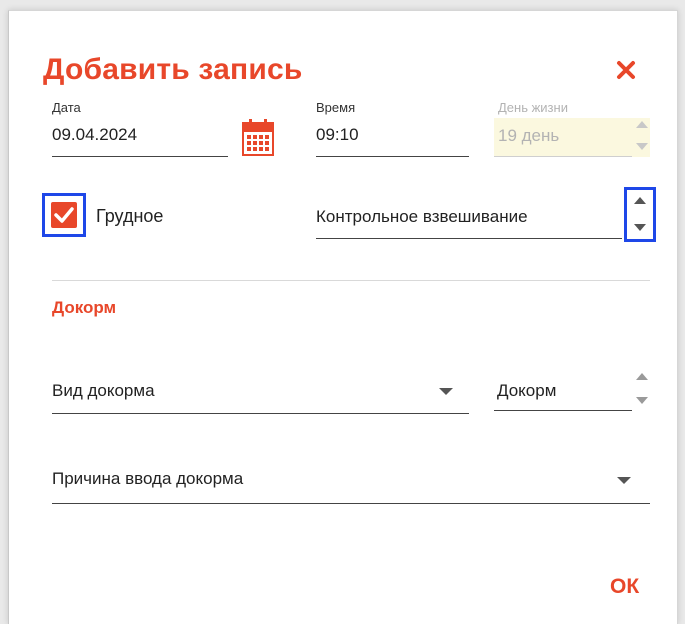  Describe the element at coordinates (336, 107) in the screenshot. I see `time-label: Время` at that location.